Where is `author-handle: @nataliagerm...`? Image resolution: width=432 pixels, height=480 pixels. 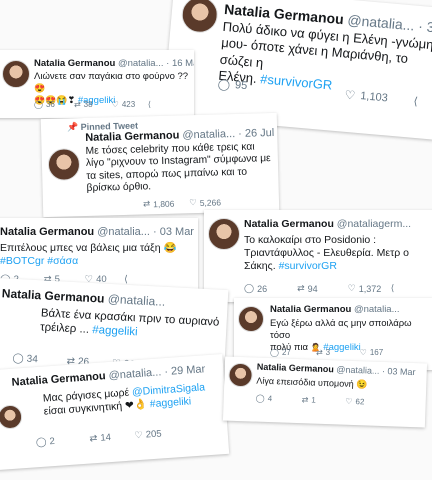
author-handle: @nataliagerm... is located at coordinates (374, 224).